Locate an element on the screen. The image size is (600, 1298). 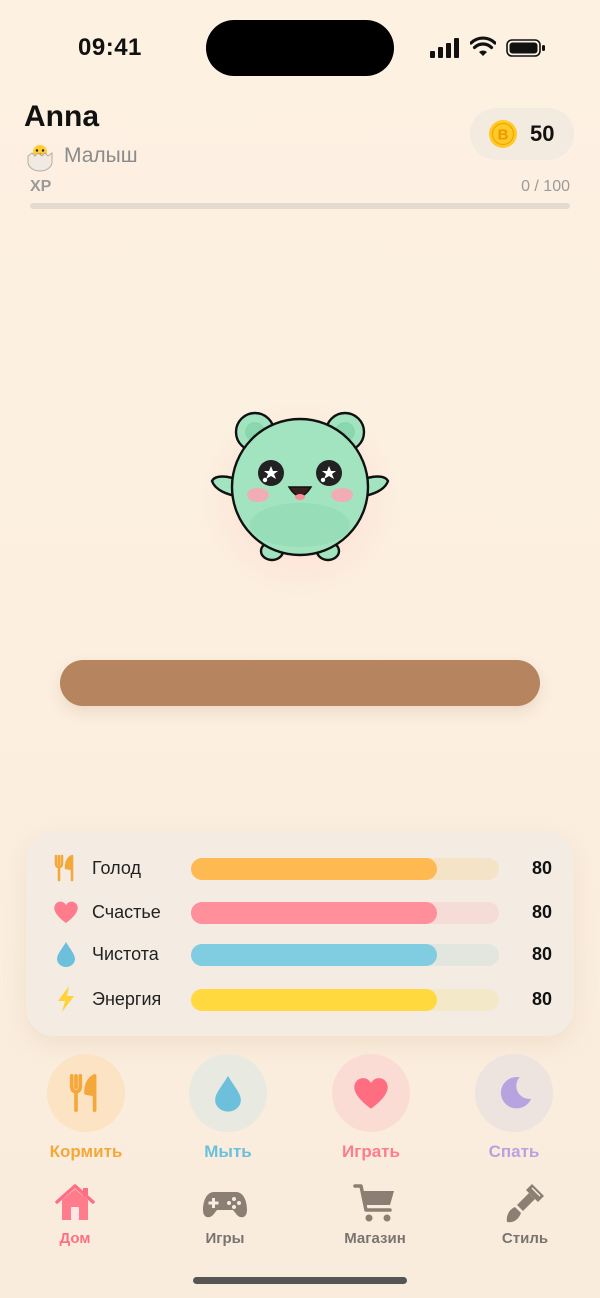
stat-label: Счастье is located at coordinates (126, 912).